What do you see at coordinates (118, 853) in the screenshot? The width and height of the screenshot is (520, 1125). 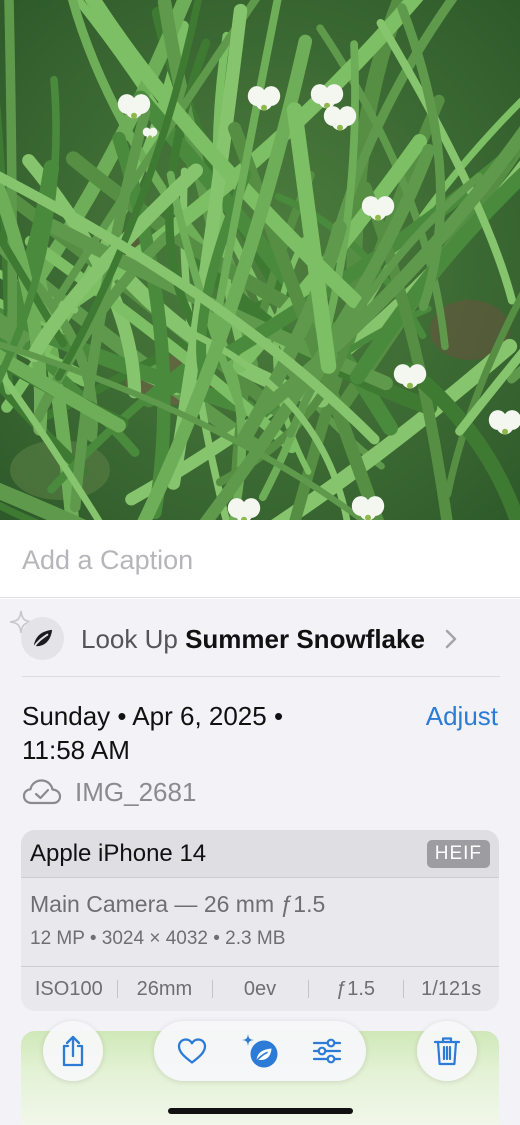 I see `device-name: Apple iPhone 14` at bounding box center [118, 853].